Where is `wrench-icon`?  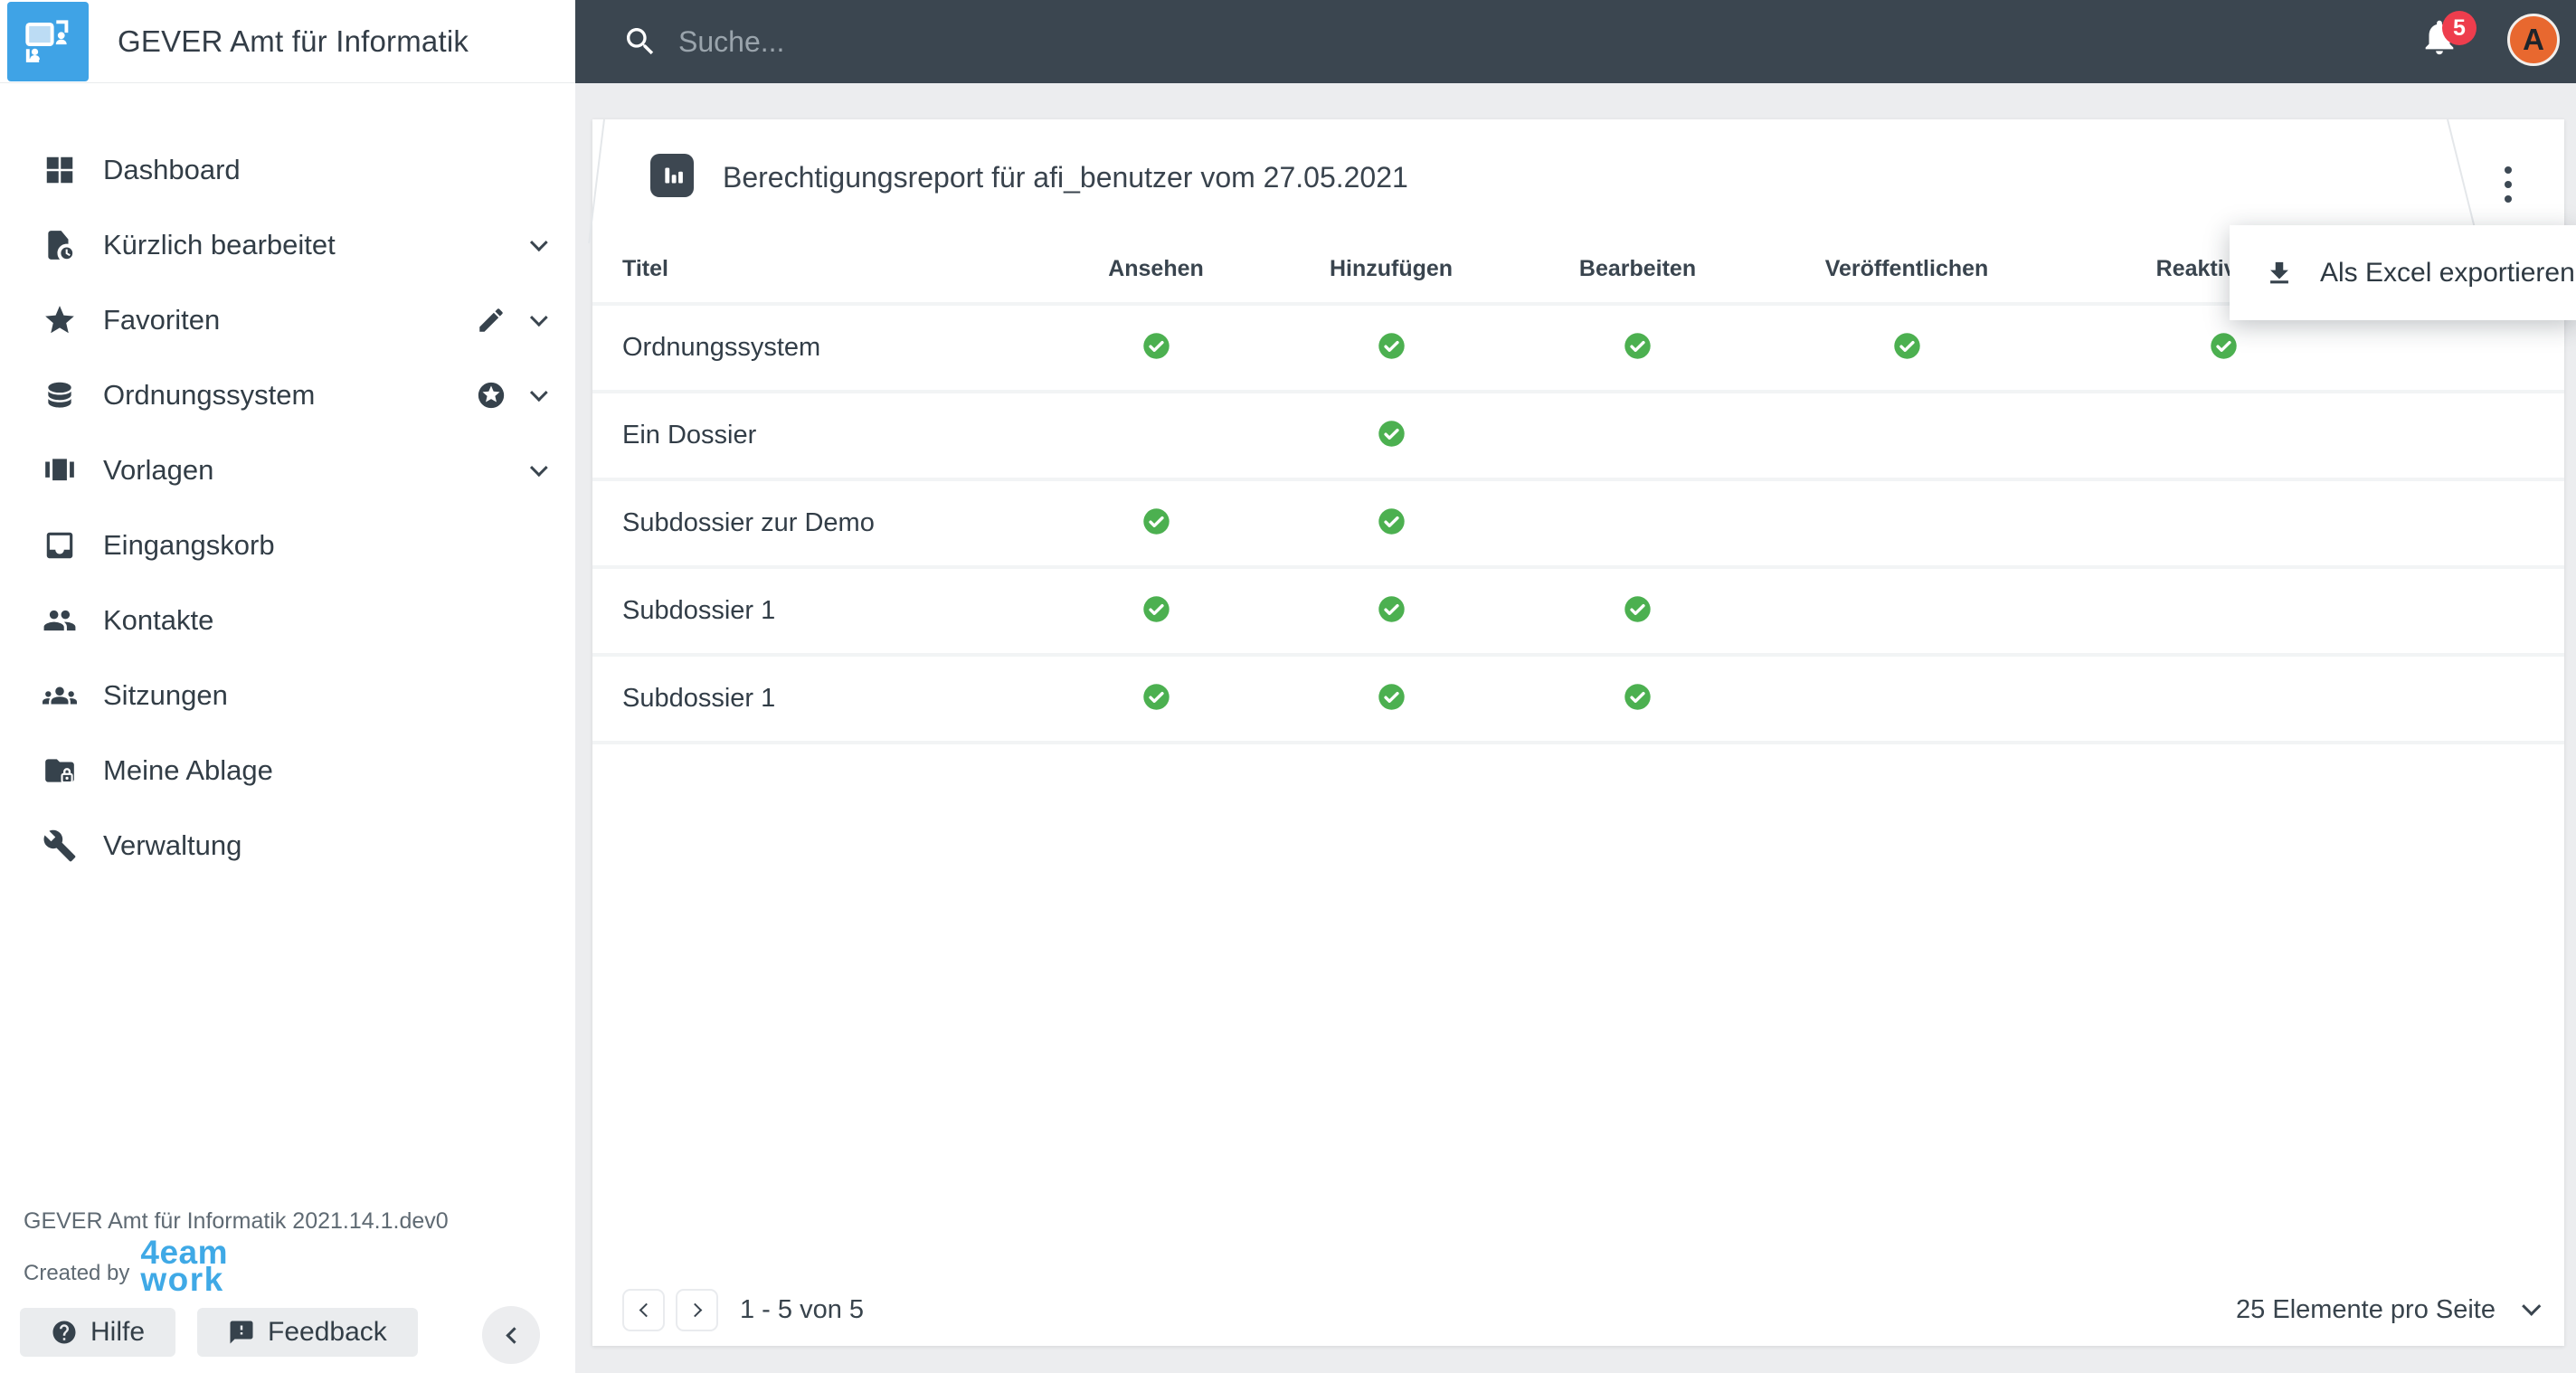 wrench-icon is located at coordinates (60, 846).